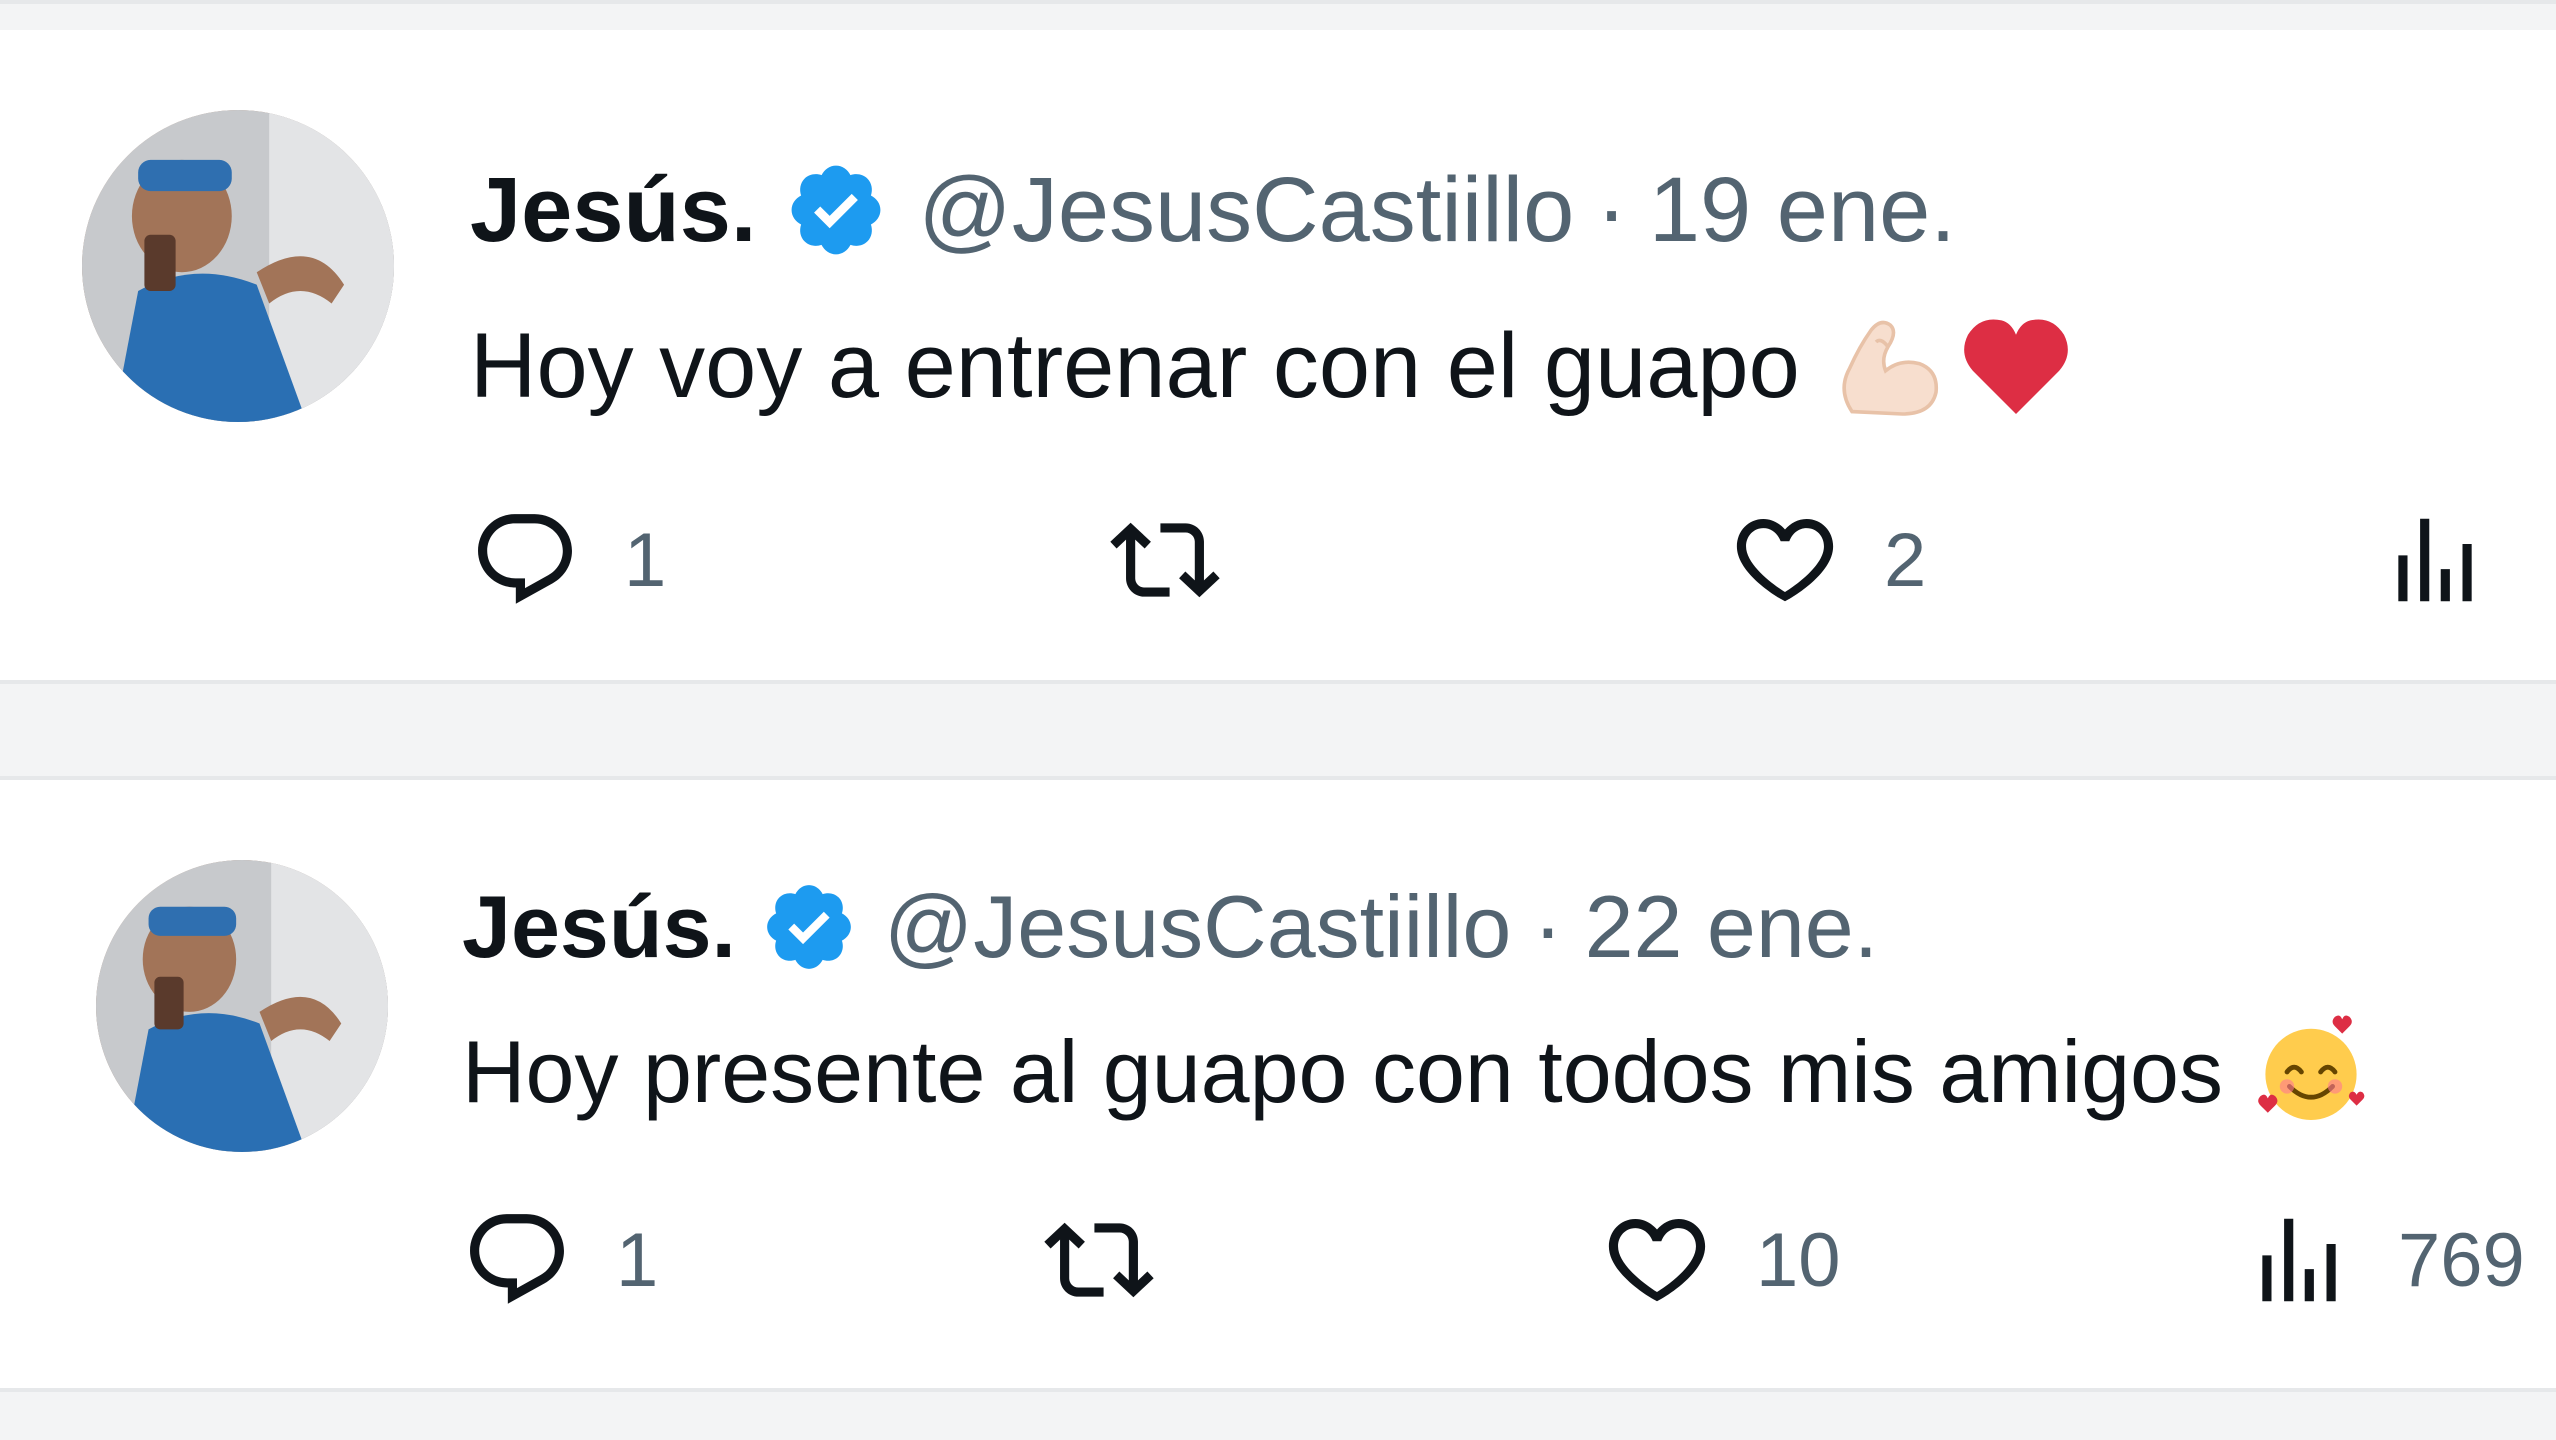  I want to click on views-button, so click(2457, 560).